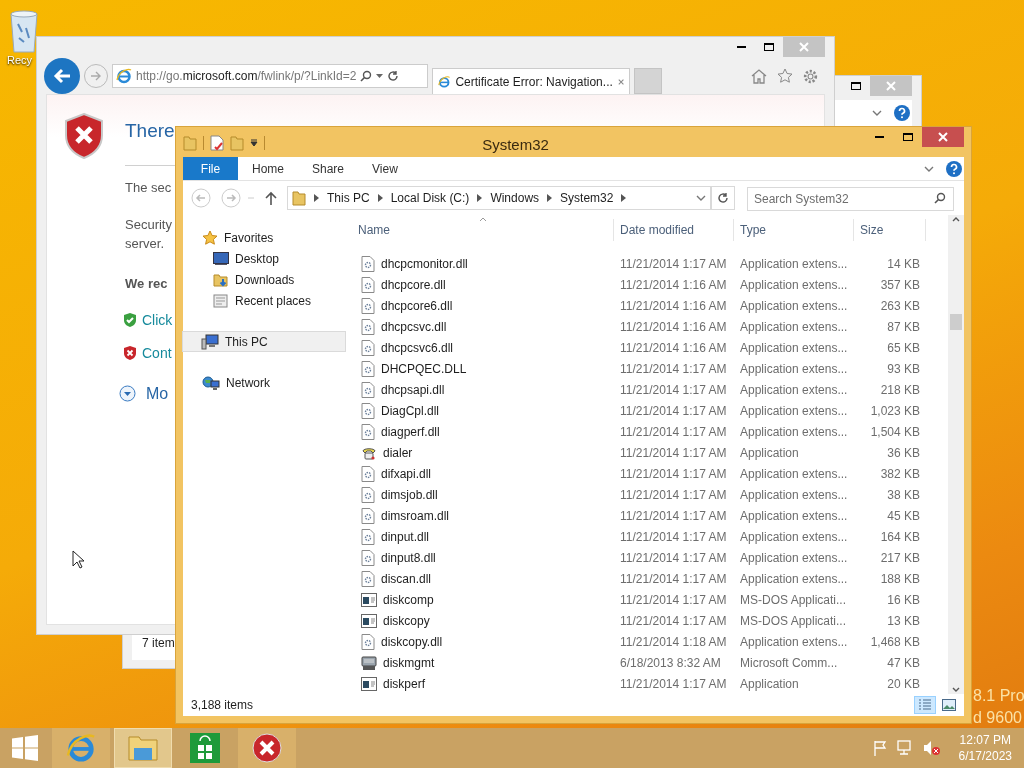 The height and width of the screenshot is (768, 1024). Describe the element at coordinates (211, 382) in the screenshot. I see `network-globe-icon` at that location.